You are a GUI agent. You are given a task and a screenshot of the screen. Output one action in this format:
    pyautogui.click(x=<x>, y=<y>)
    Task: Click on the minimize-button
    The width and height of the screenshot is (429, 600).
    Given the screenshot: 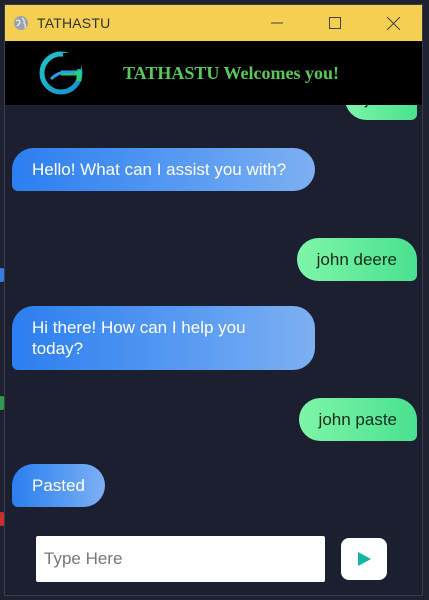 What is the action you would take?
    pyautogui.click(x=277, y=23)
    